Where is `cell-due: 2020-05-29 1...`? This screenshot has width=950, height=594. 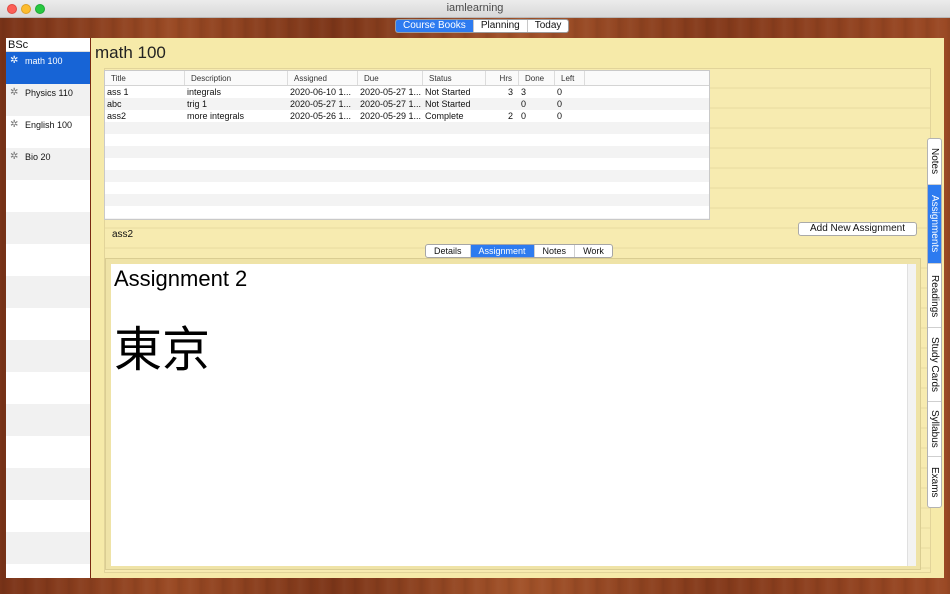
cell-due: 2020-05-29 1... is located at coordinates (391, 116).